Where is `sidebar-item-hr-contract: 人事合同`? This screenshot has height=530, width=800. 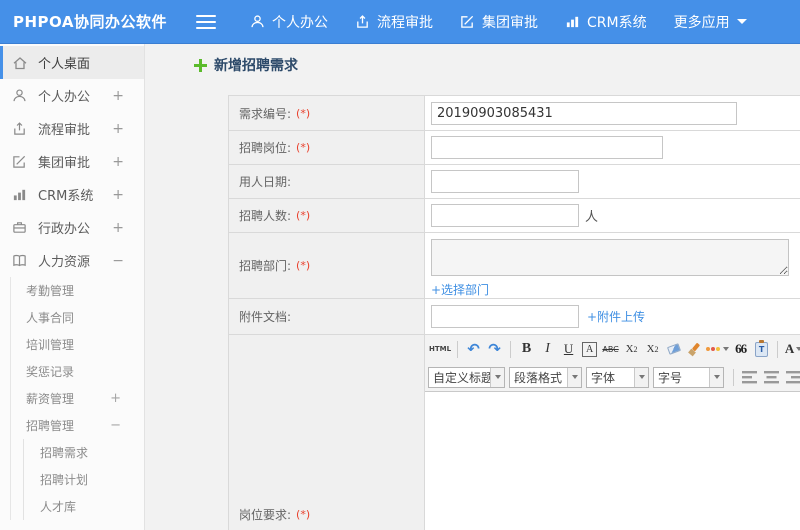 sidebar-item-hr-contract: 人事合同 is located at coordinates (77, 317).